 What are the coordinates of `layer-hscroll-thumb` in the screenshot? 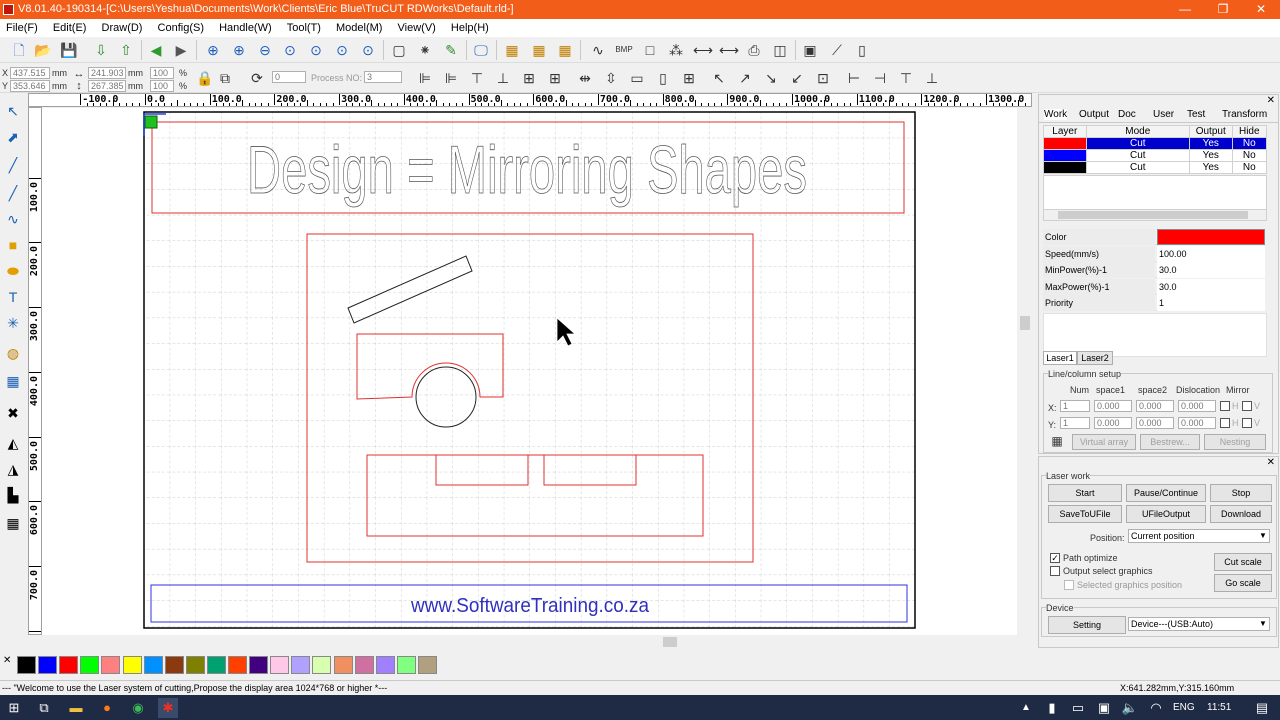 It's located at (1153, 215).